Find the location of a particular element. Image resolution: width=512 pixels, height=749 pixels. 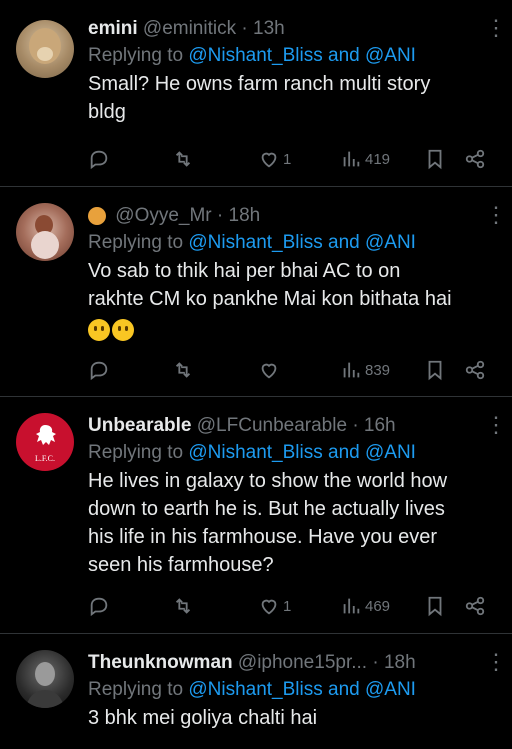

timestamp: · 13h is located at coordinates (262, 28).